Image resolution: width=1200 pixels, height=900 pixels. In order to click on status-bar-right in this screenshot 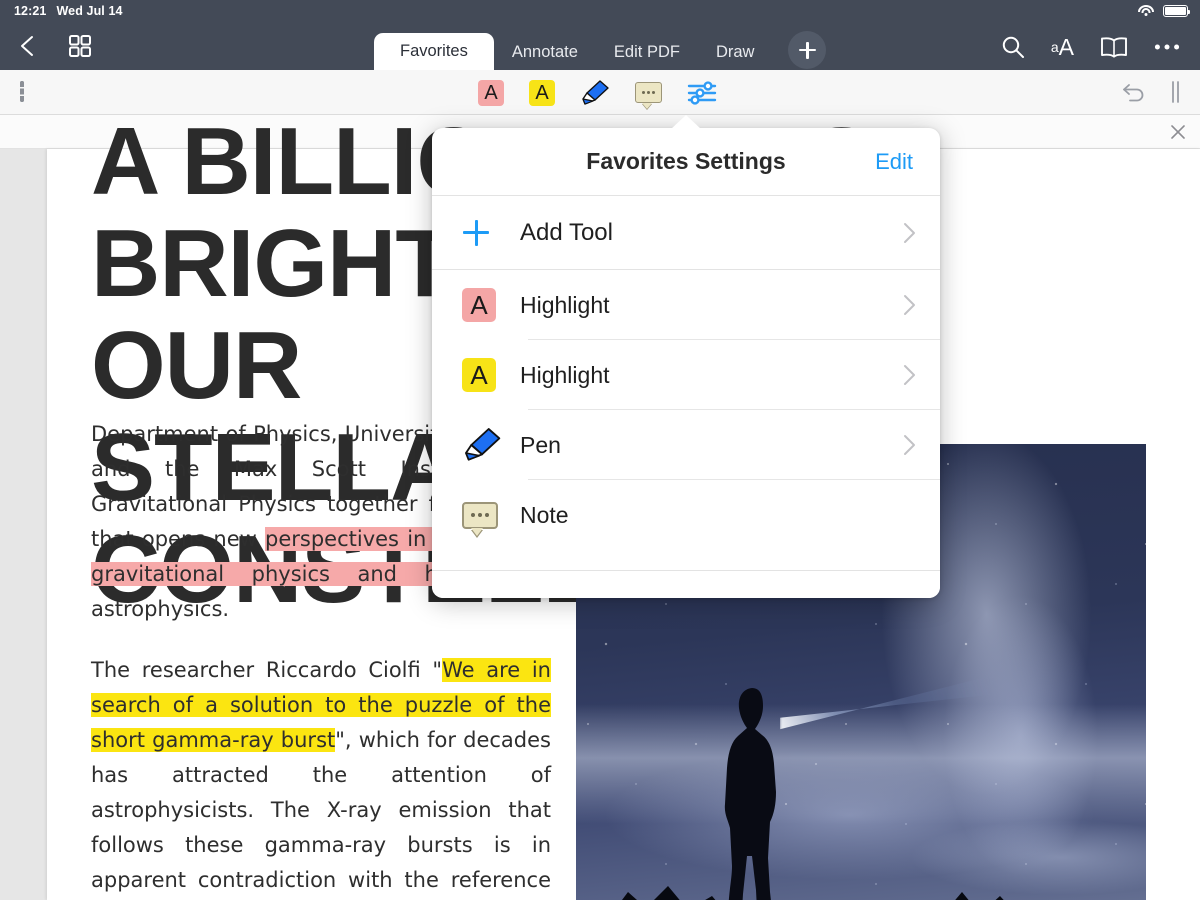, I will do `click(1169, 11)`.